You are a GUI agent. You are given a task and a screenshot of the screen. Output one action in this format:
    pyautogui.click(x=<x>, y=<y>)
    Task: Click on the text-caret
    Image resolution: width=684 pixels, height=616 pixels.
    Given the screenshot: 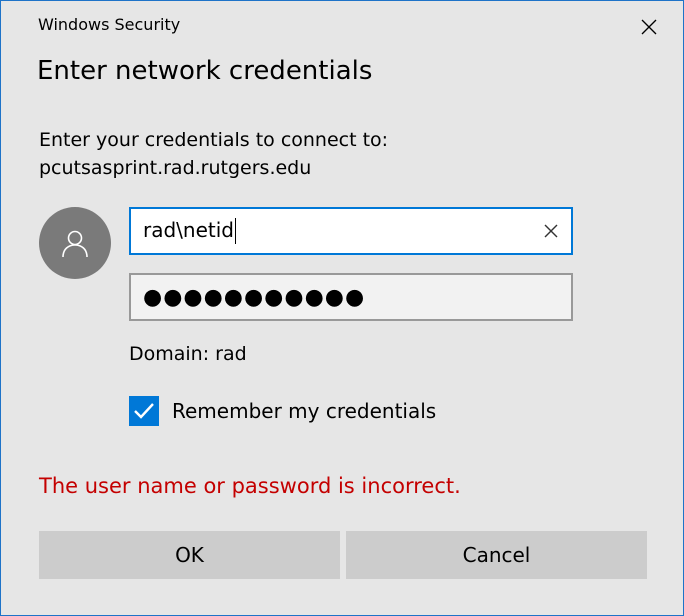 What is the action you would take?
    pyautogui.click(x=235, y=231)
    